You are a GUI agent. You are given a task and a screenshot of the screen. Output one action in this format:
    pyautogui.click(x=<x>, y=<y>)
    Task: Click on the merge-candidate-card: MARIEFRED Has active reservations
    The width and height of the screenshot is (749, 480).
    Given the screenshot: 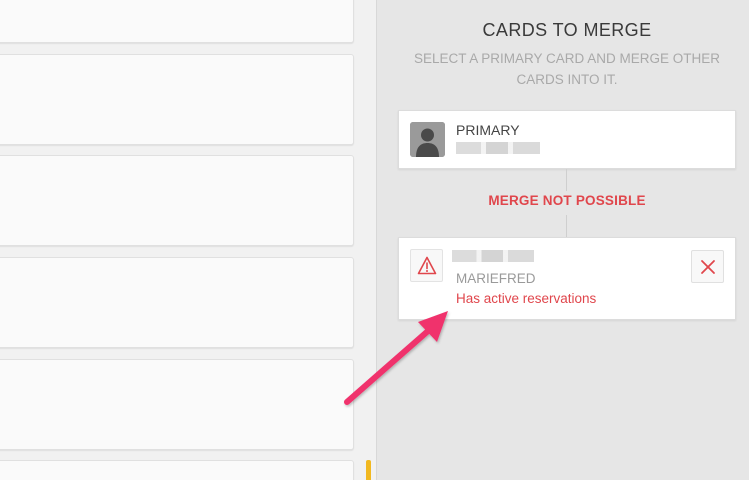 What is the action you would take?
    pyautogui.click(x=567, y=278)
    